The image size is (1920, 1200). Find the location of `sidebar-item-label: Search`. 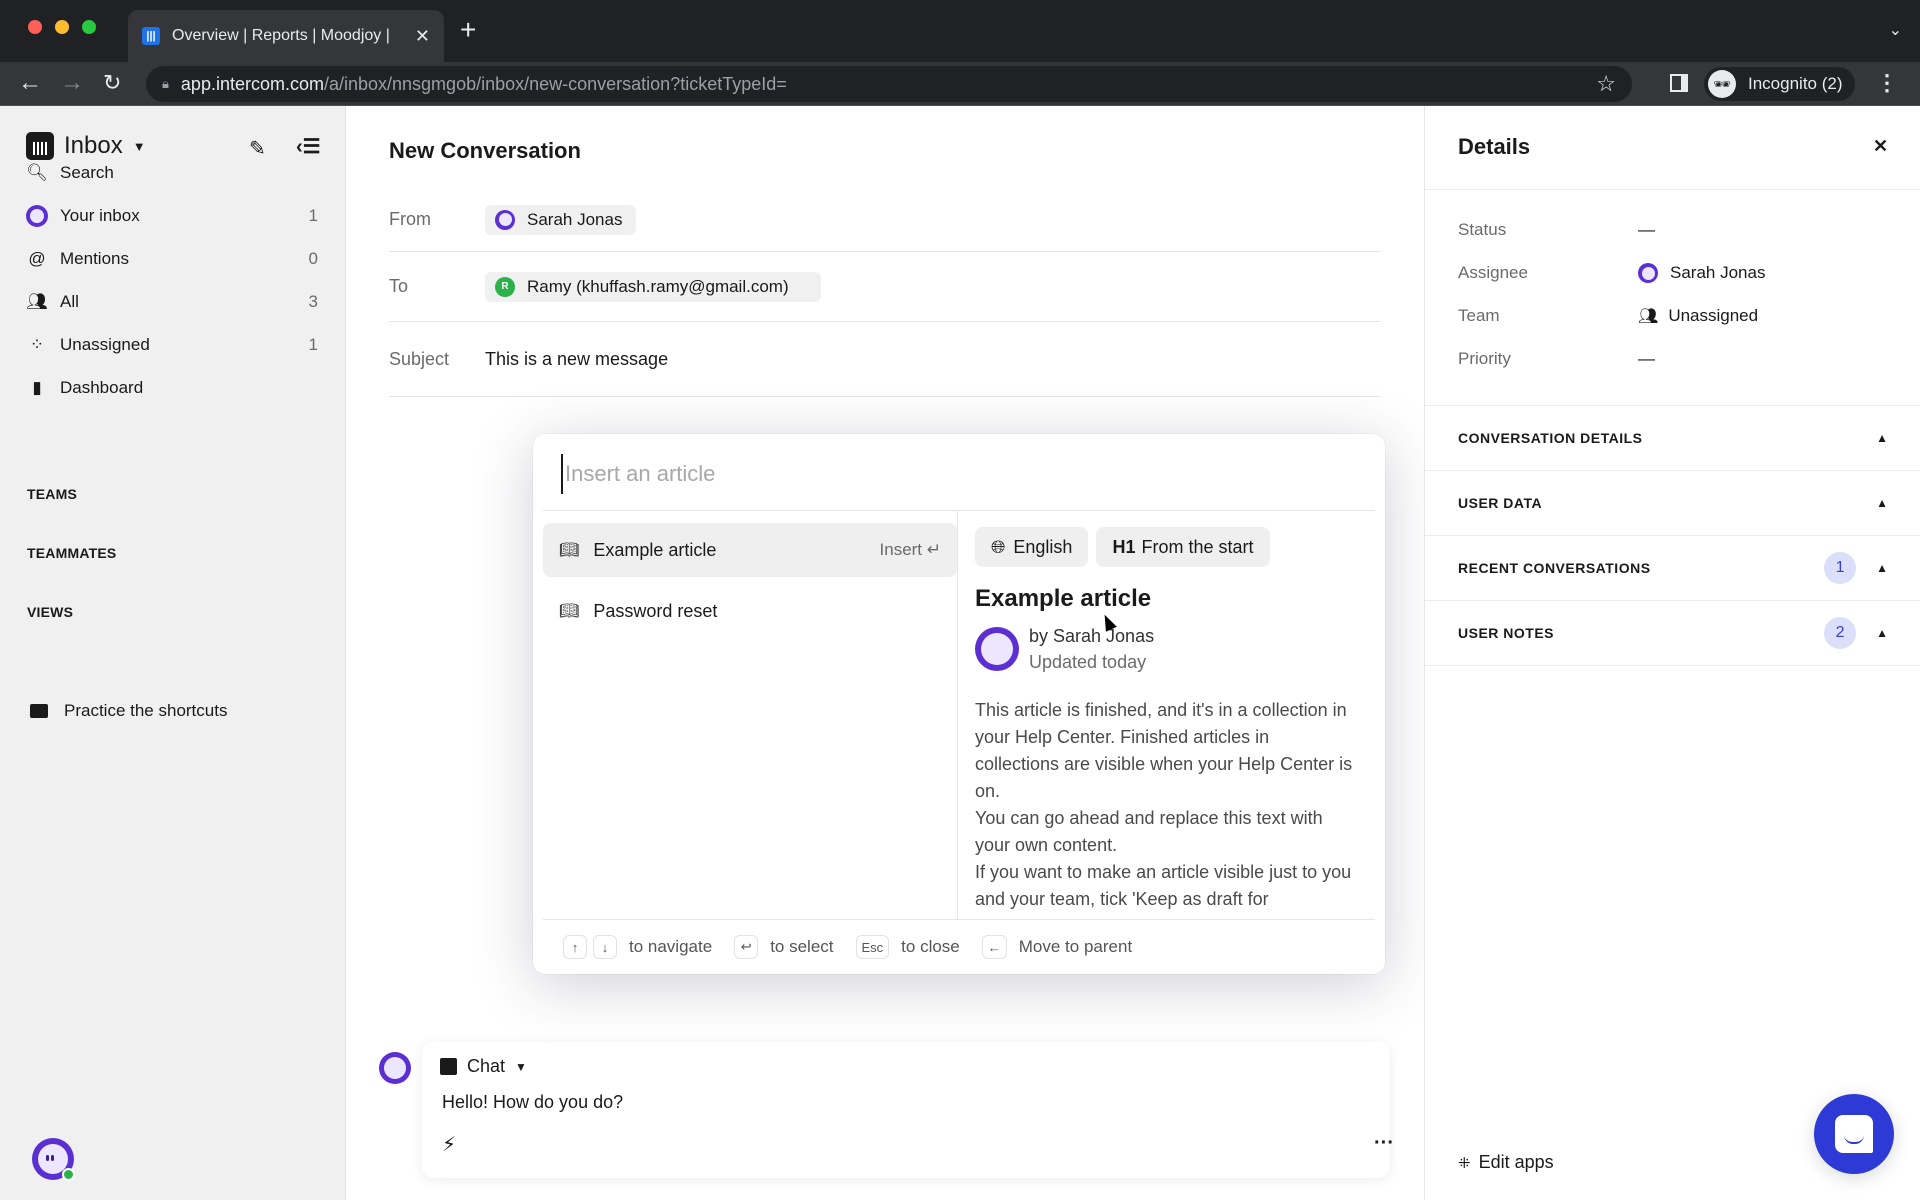

sidebar-item-label: Search is located at coordinates (87, 172).